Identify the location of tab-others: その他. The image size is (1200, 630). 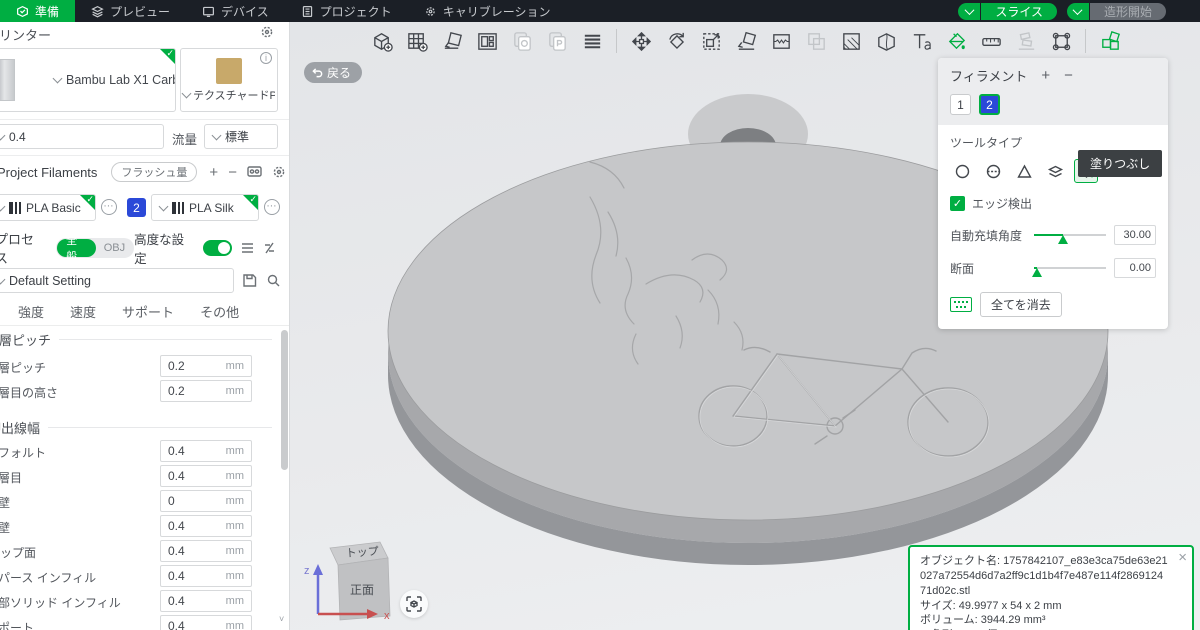
(219, 313).